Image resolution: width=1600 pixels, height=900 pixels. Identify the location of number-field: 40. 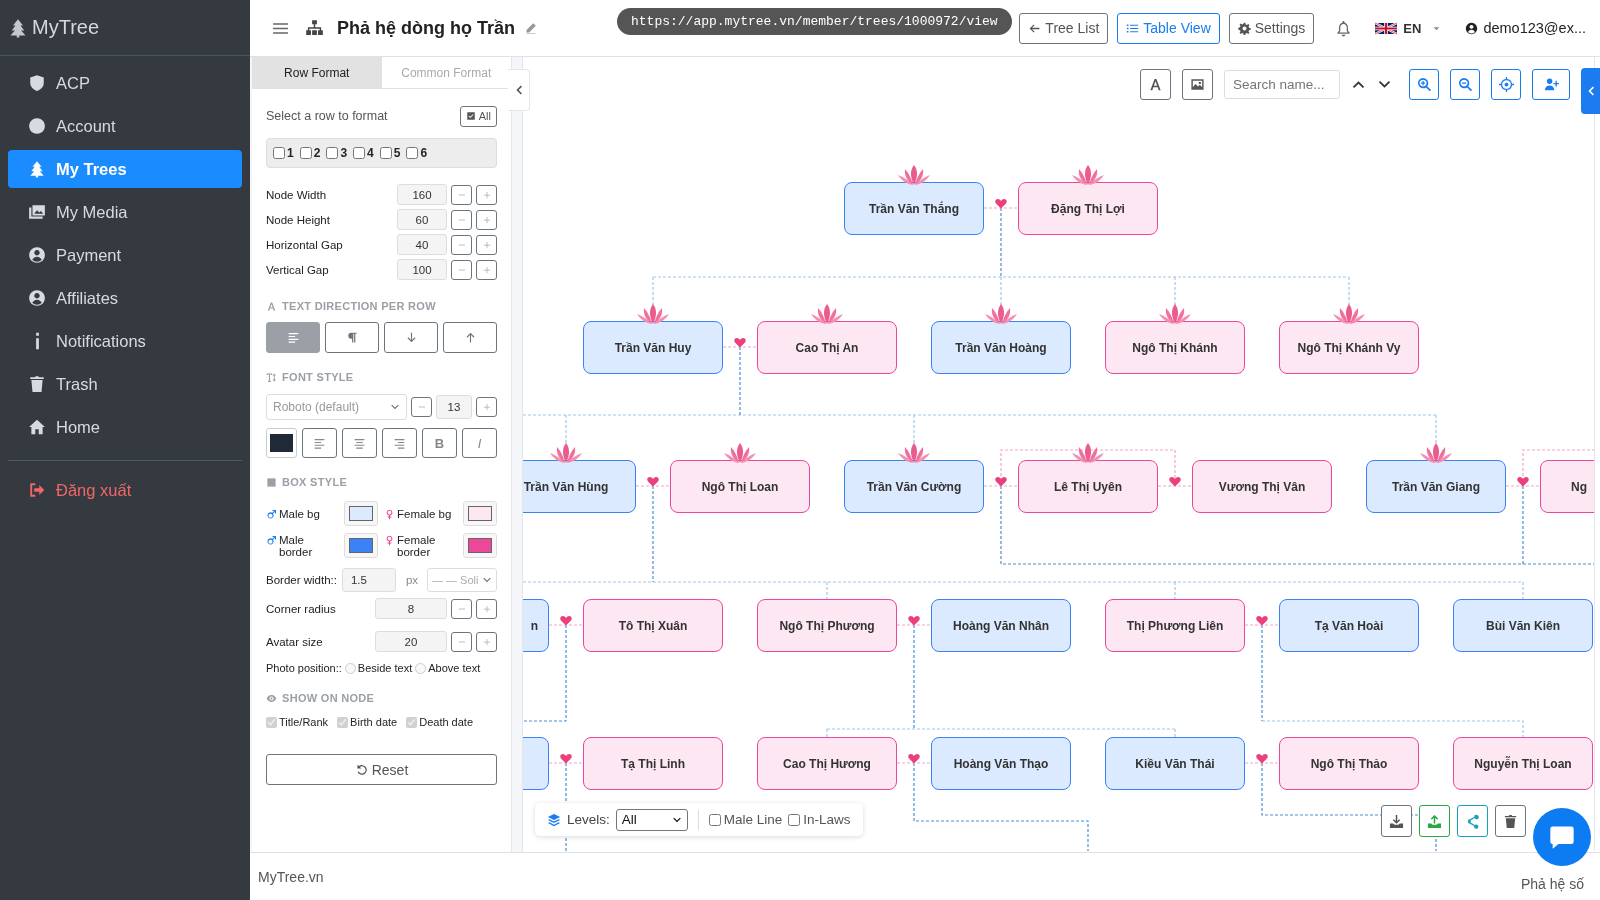
(422, 244).